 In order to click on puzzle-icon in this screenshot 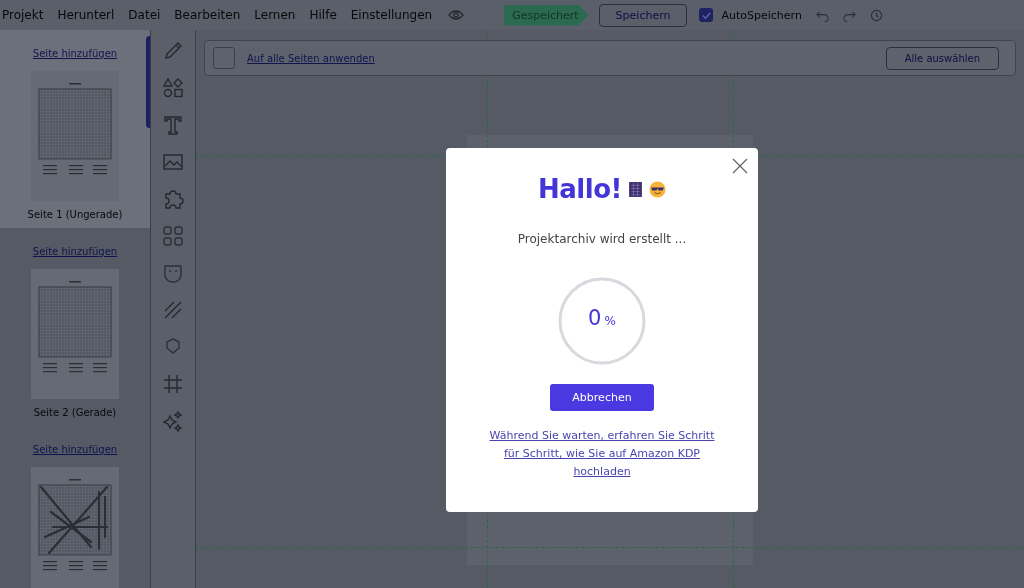, I will do `click(173, 199)`.